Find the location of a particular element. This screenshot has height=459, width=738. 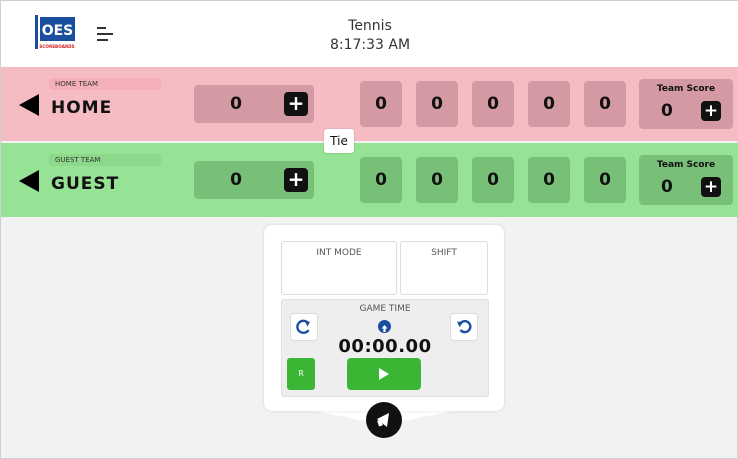

guest-team-name: GUEST is located at coordinates (85, 184).